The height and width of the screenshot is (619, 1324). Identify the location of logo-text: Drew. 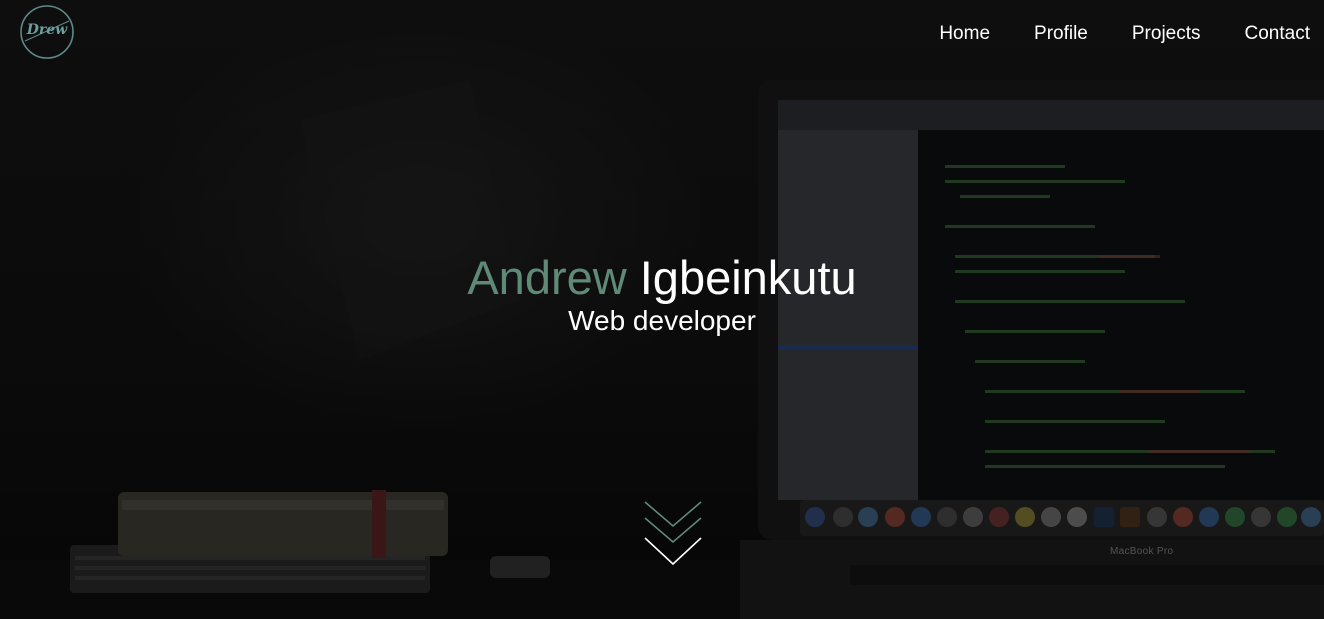
(47, 30).